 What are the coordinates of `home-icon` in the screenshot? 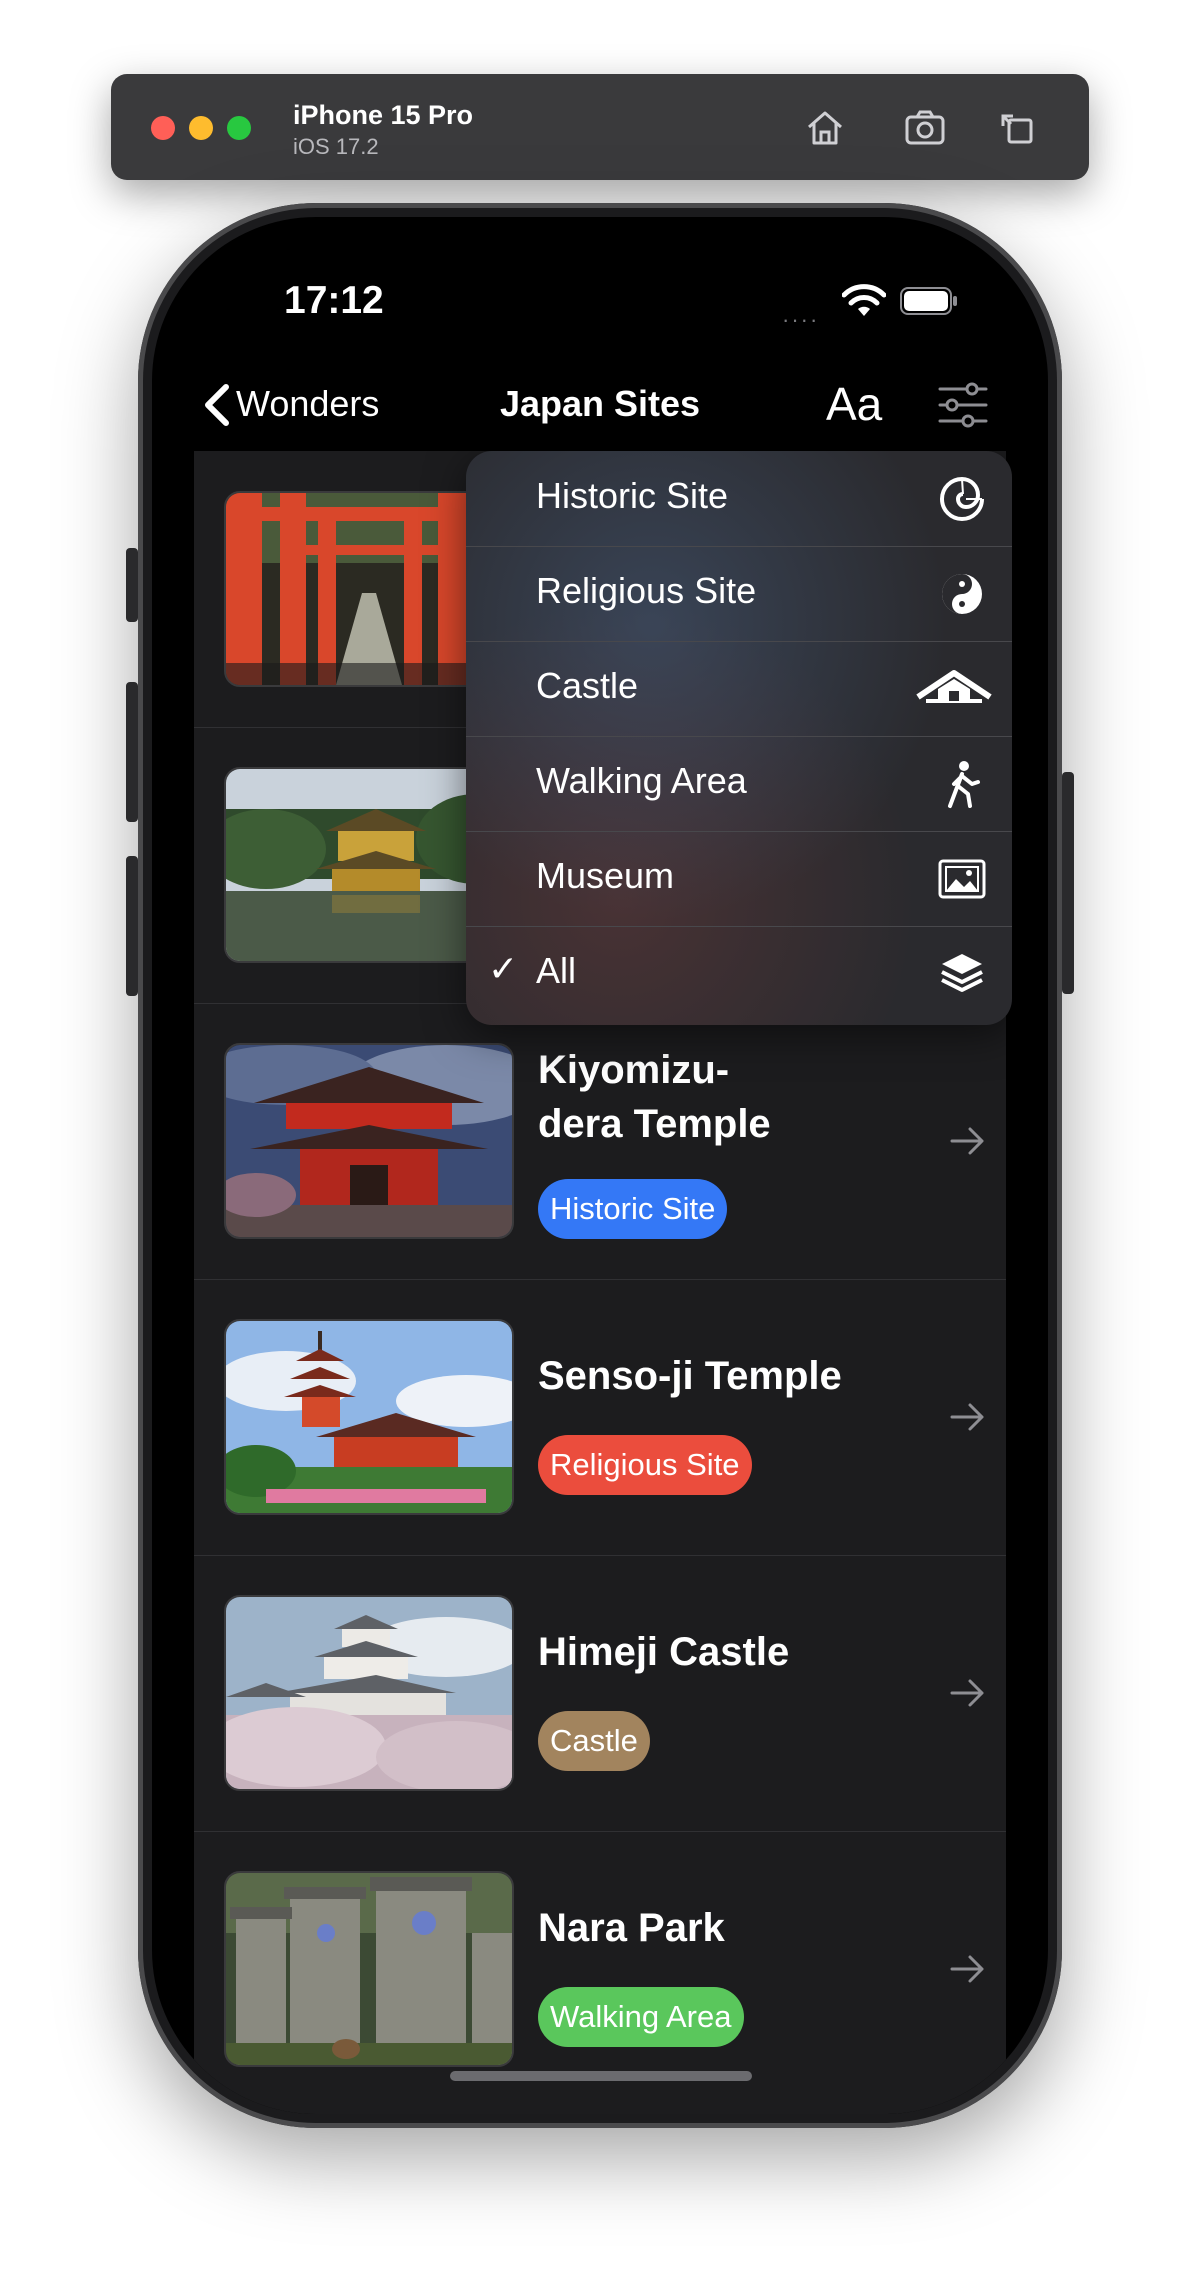 It's located at (825, 128).